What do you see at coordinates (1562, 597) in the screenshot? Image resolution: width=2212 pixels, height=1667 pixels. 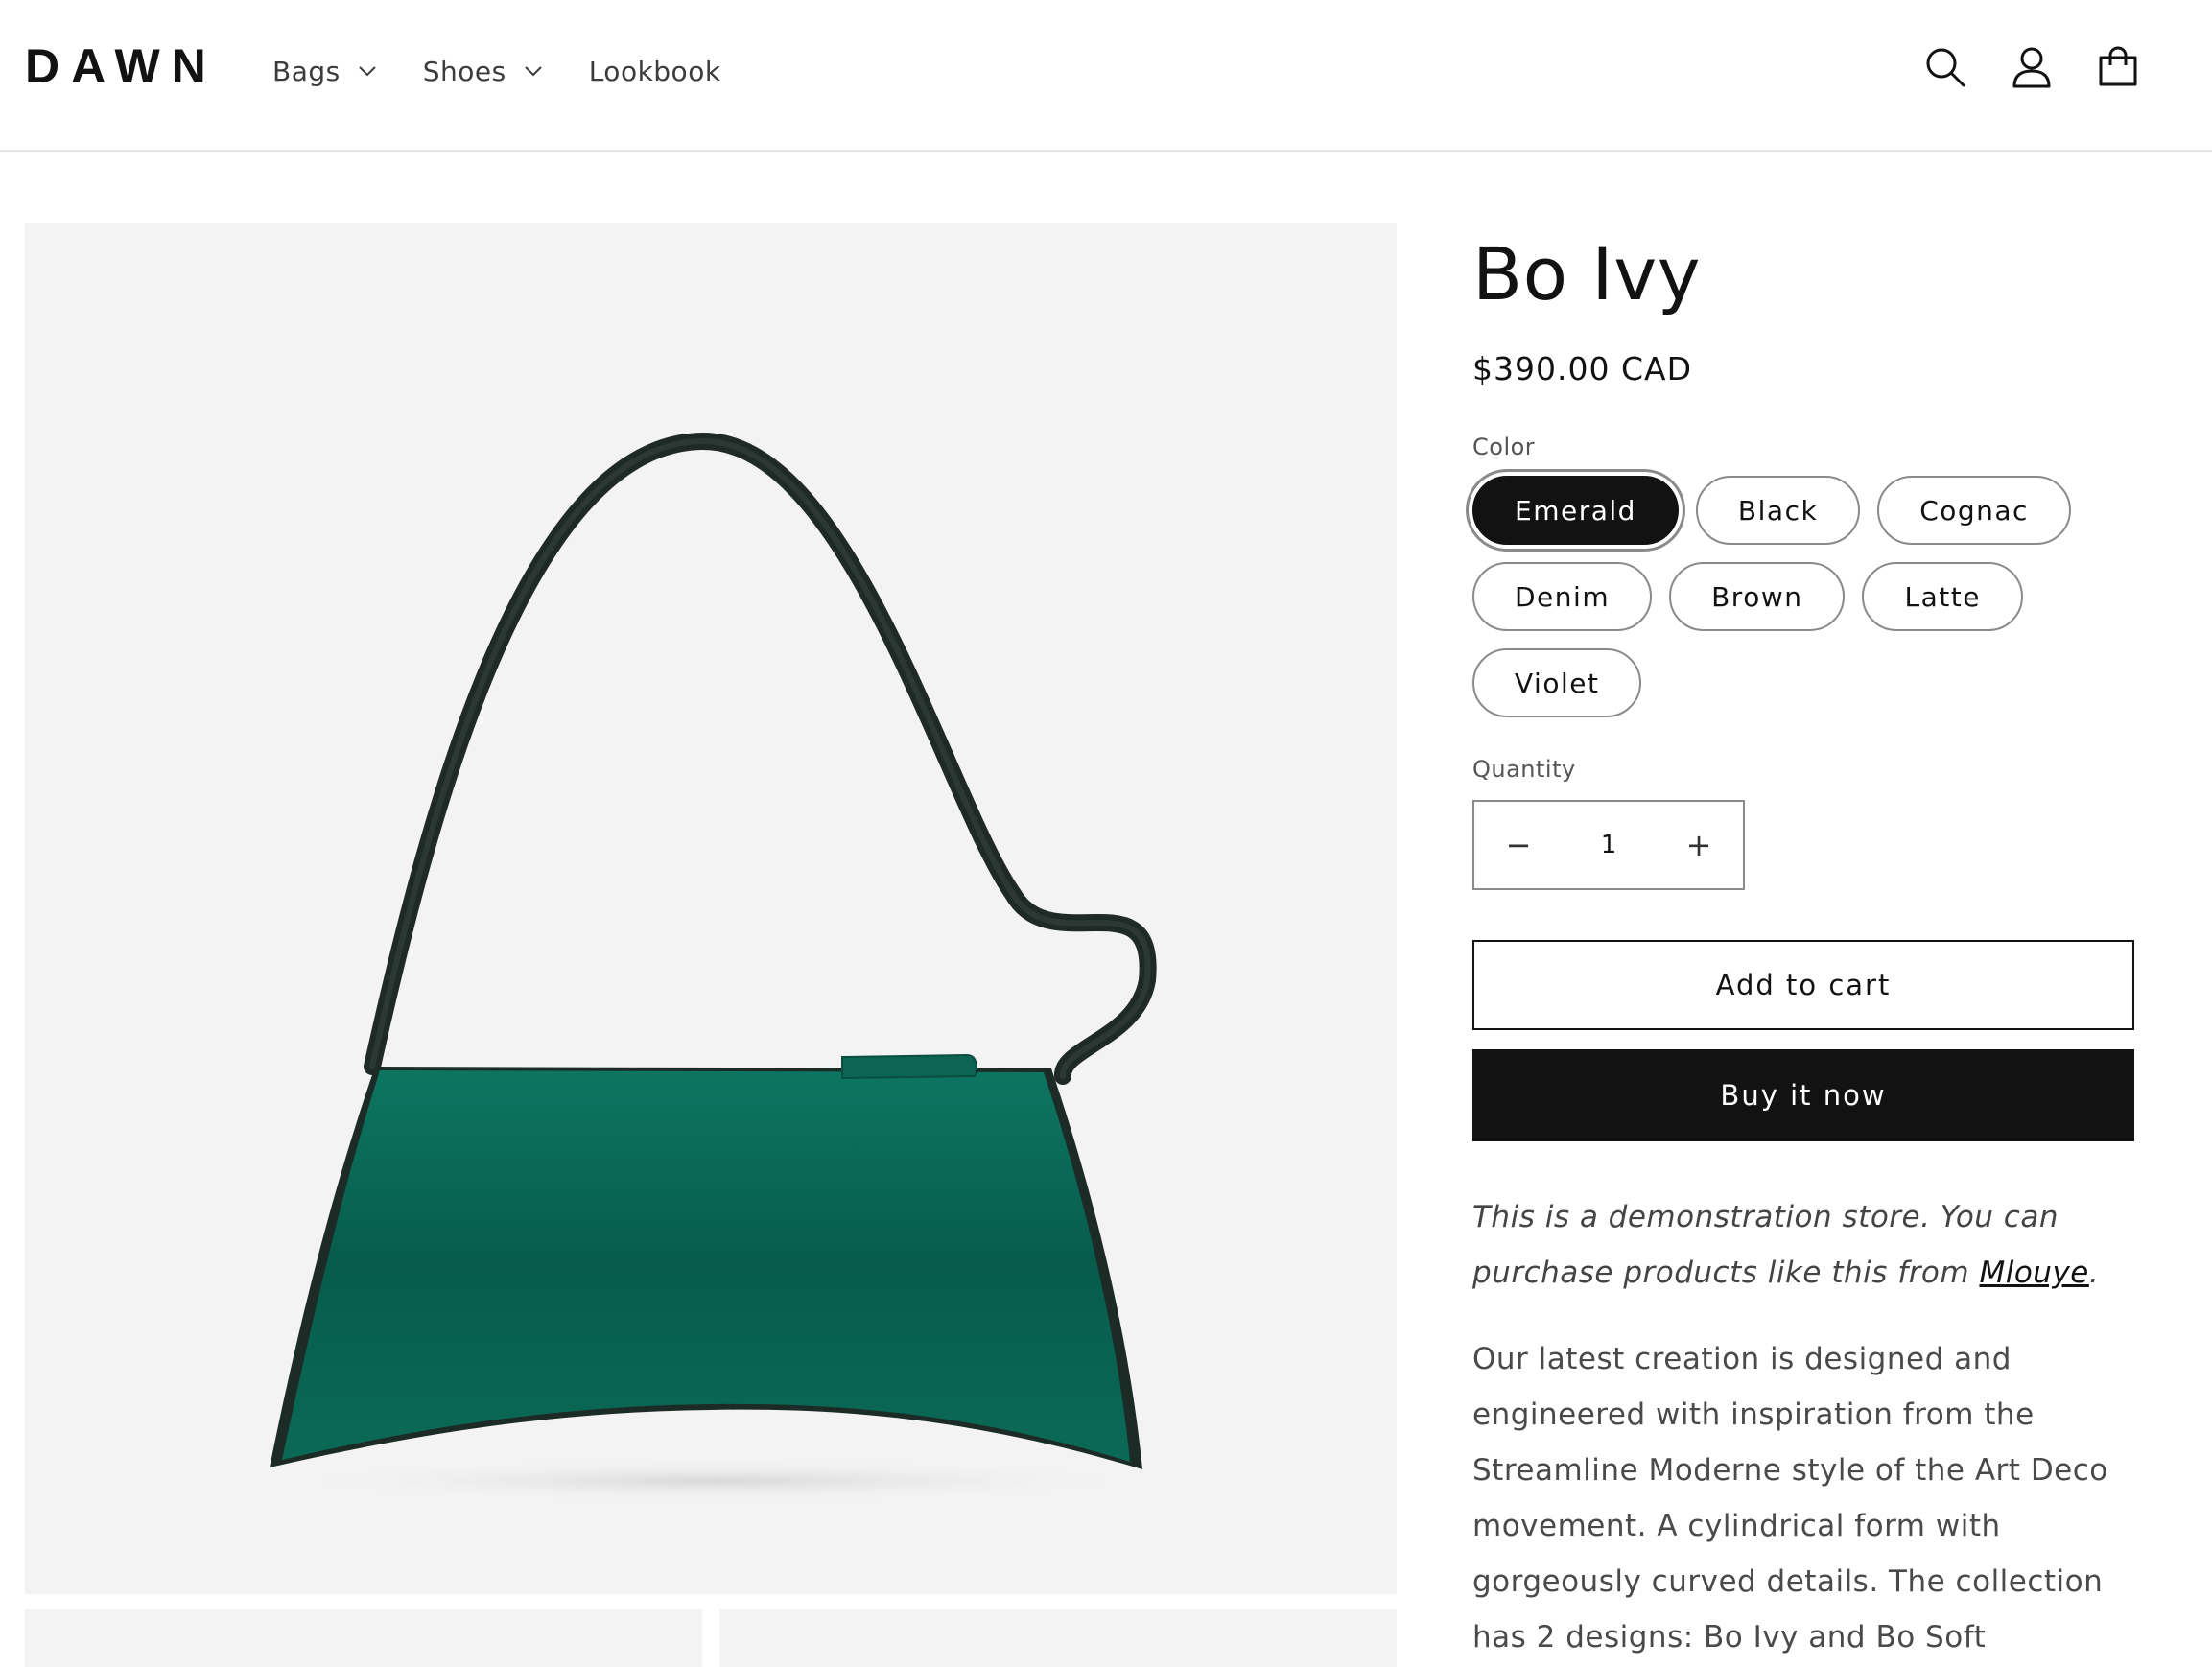 I see `color-option-denim: Denim` at bounding box center [1562, 597].